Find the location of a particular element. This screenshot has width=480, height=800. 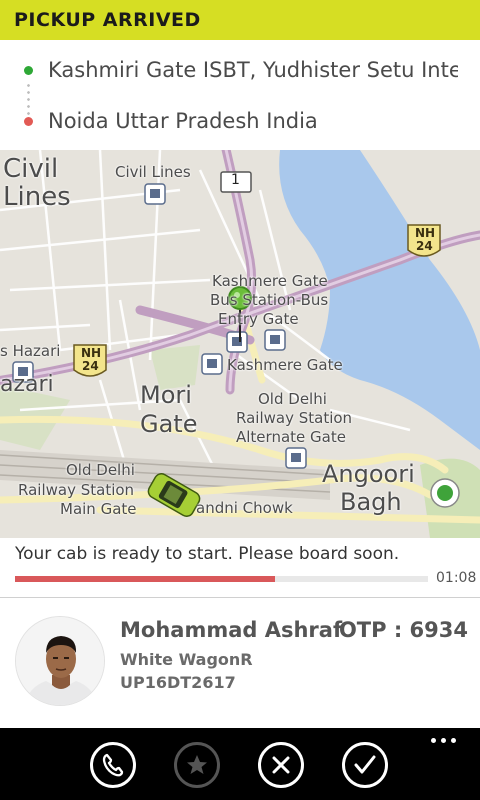

star-icon is located at coordinates (197, 764).